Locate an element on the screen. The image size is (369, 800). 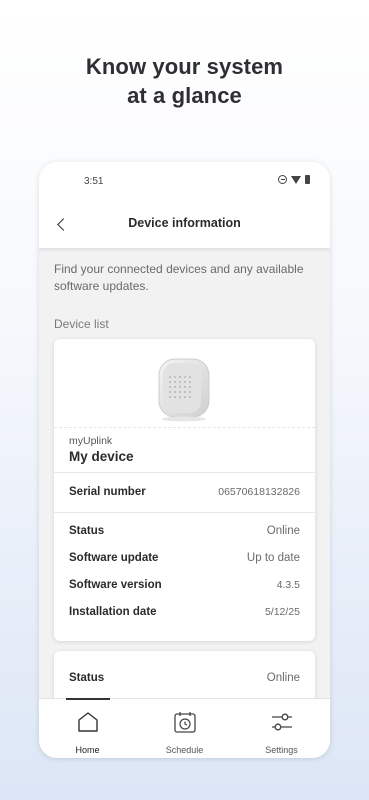
software-update-row: Software update Up to date is located at coordinates (184, 558).